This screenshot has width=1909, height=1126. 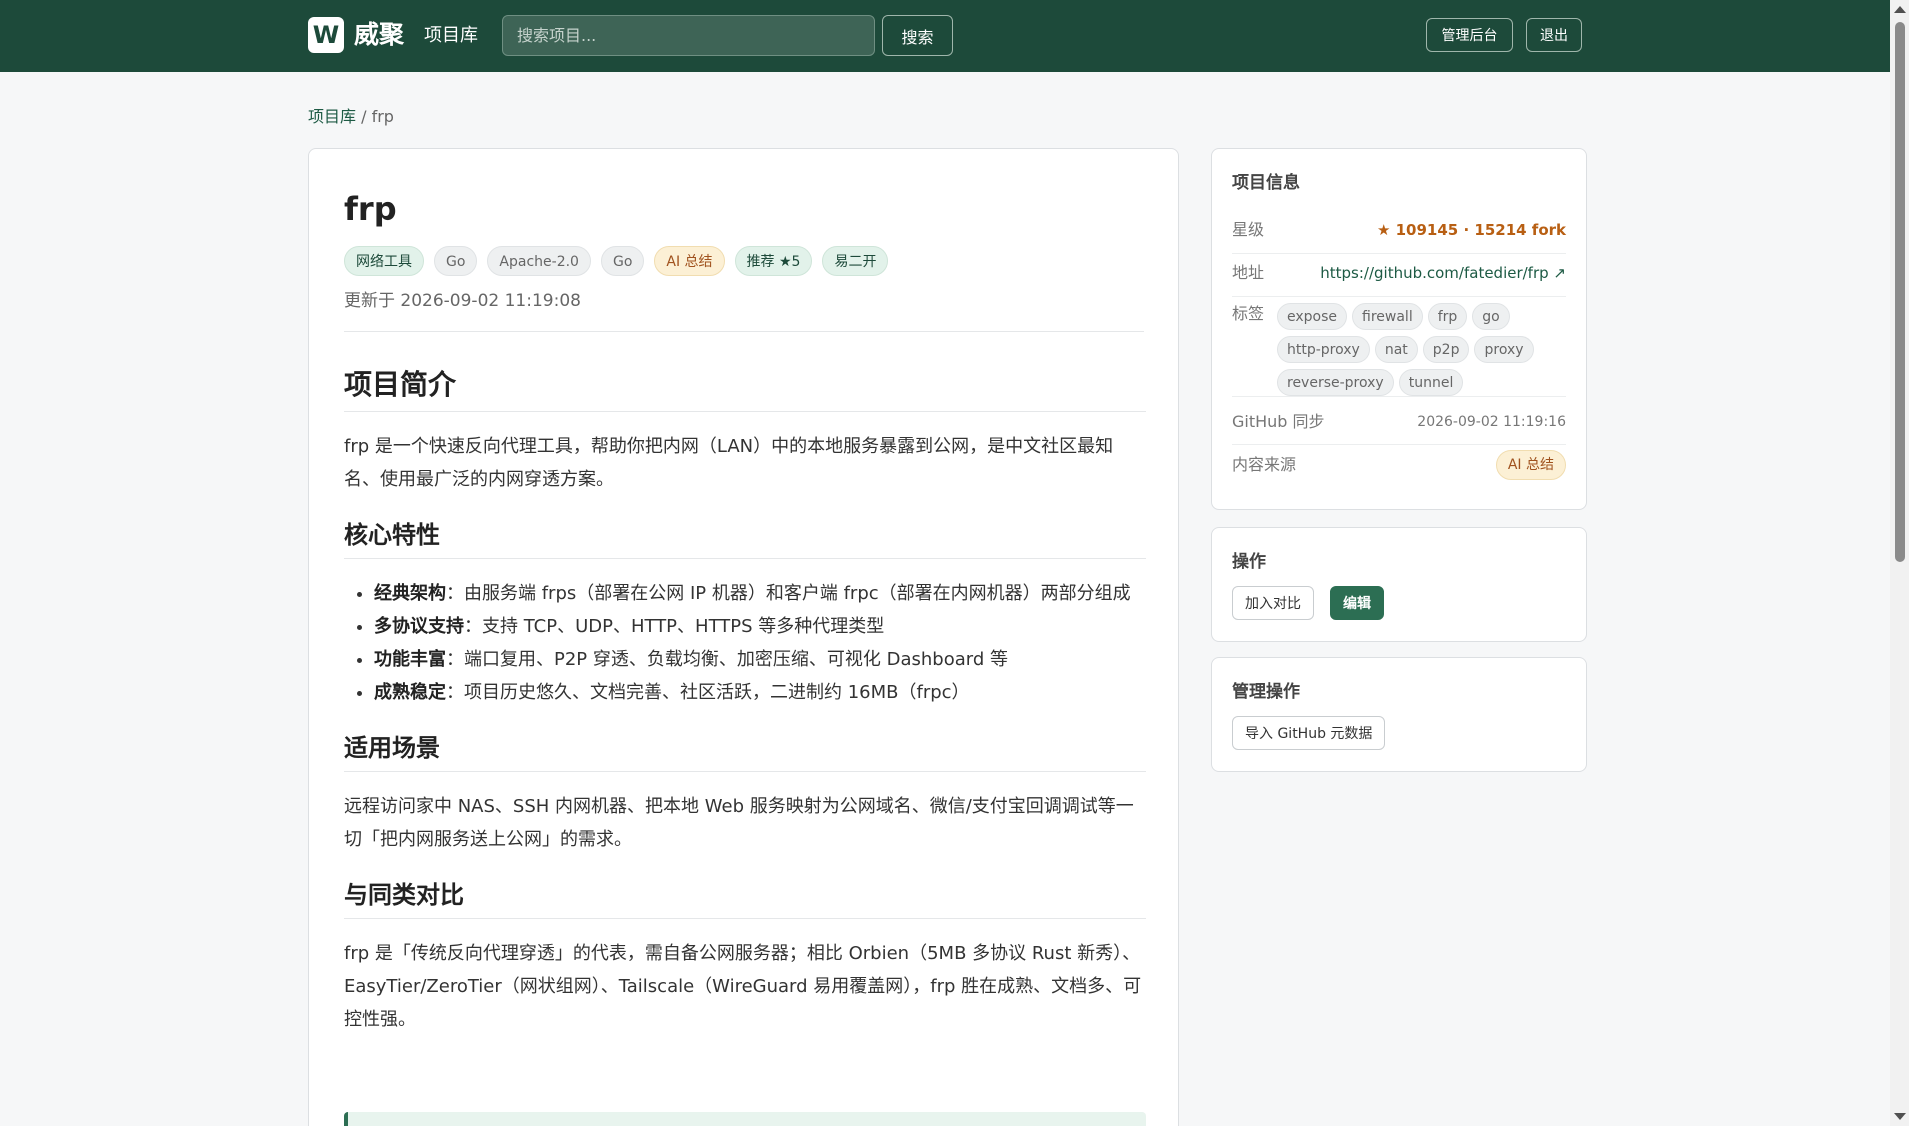 What do you see at coordinates (370, 209) in the screenshot?
I see `project-title: frp` at bounding box center [370, 209].